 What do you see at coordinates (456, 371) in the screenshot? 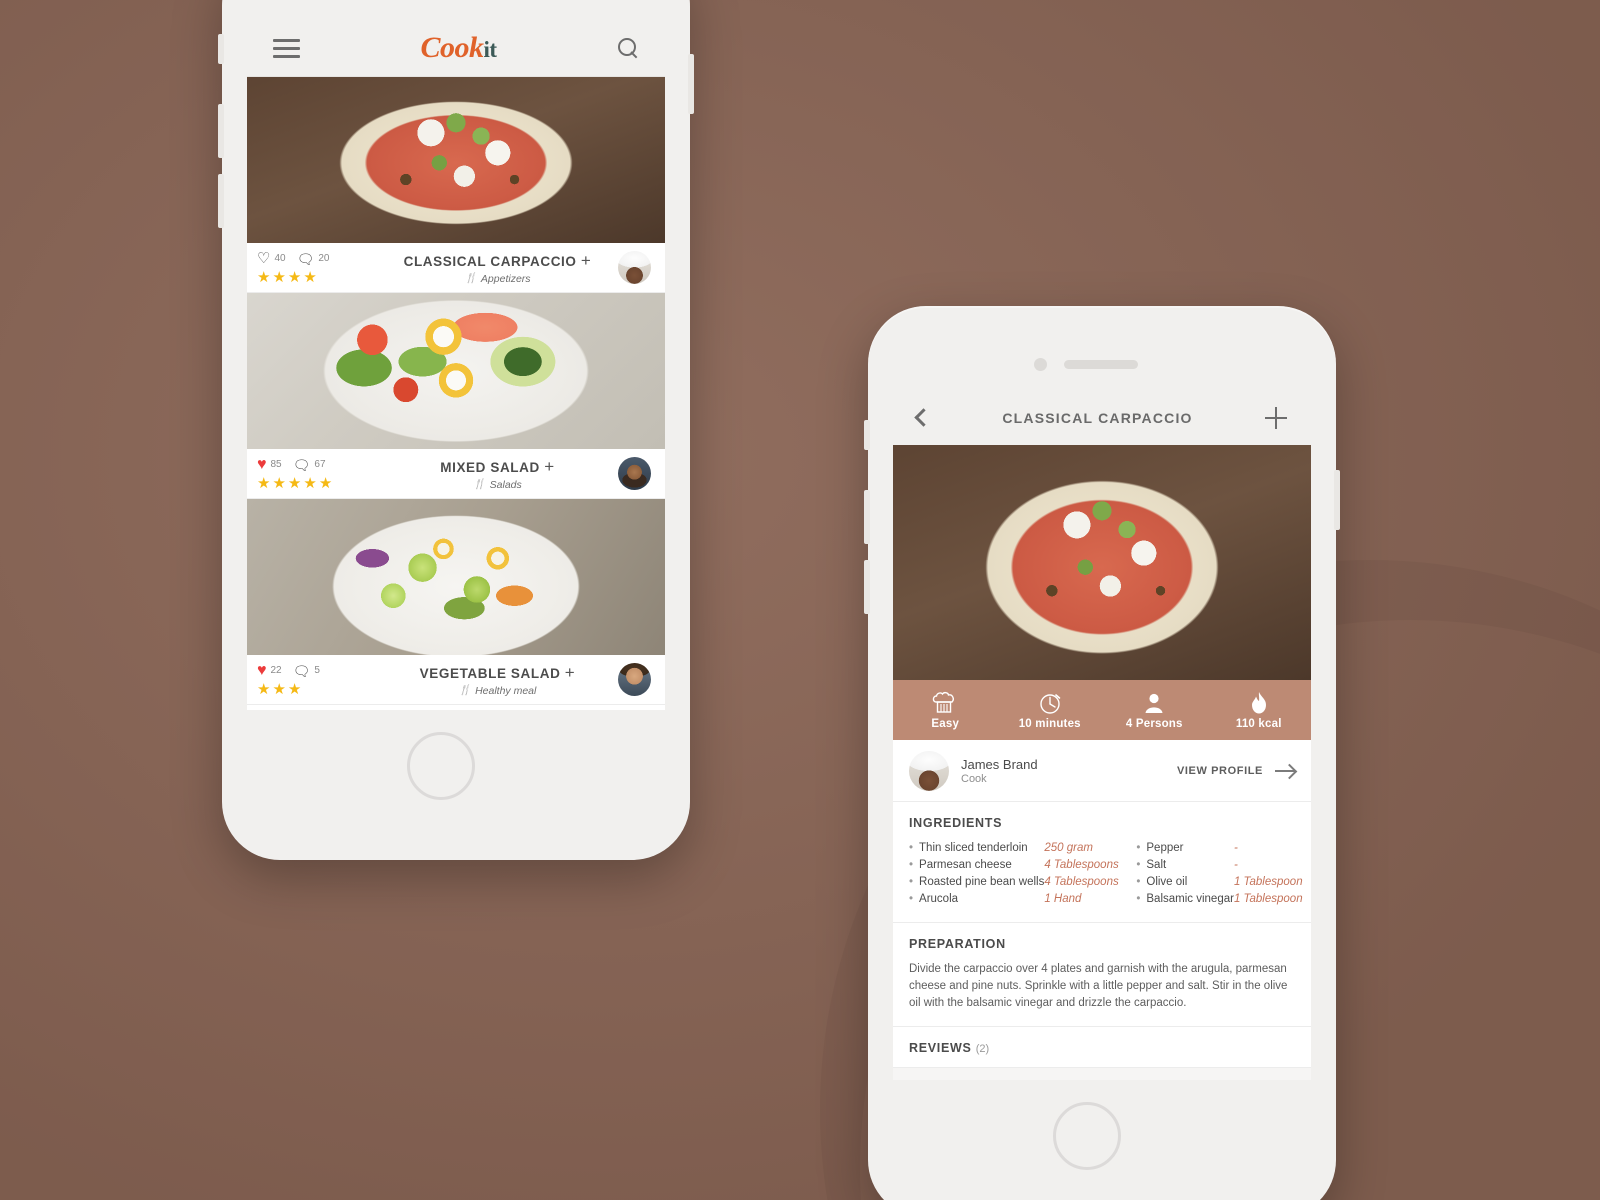
I see `mixed-salad-photo` at bounding box center [456, 371].